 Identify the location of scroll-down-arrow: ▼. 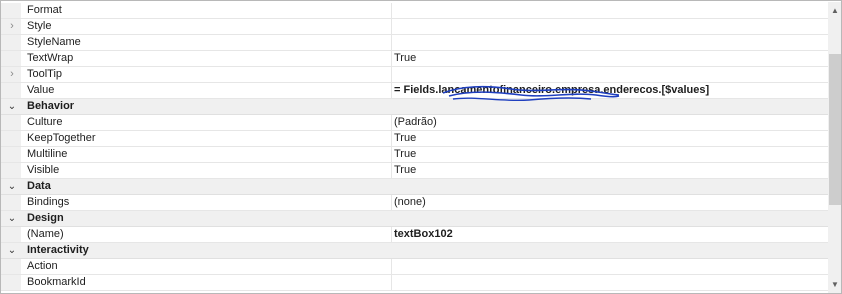
(834, 285).